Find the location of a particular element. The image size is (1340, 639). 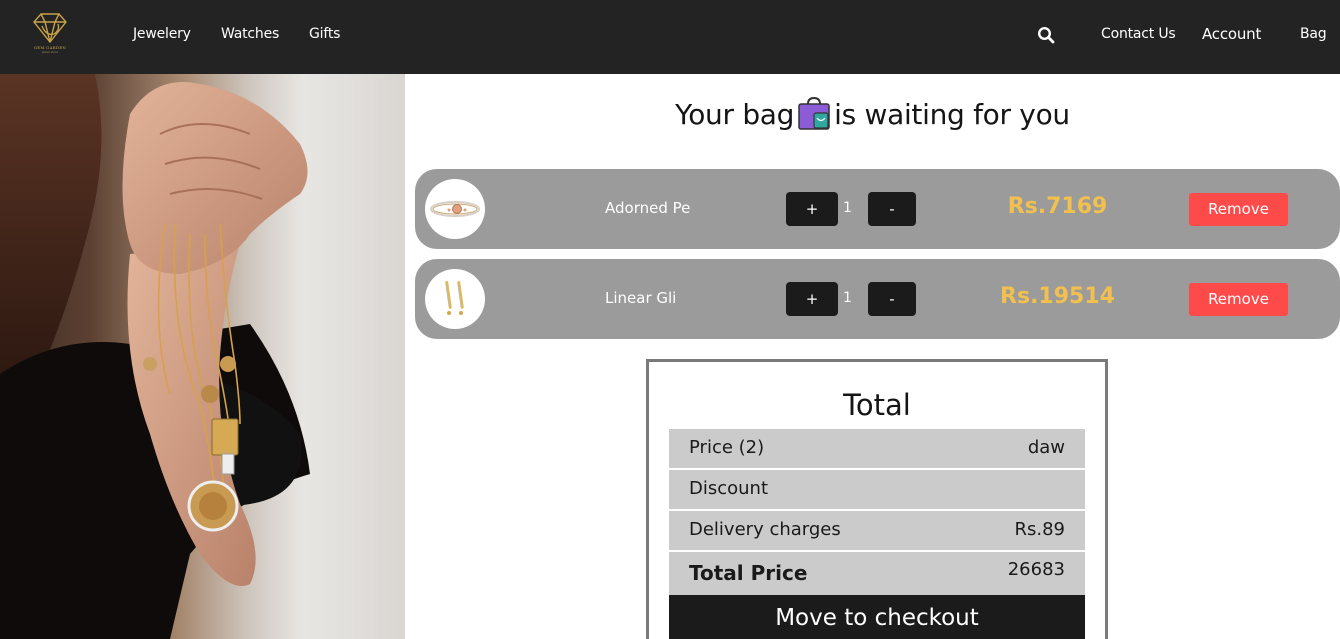

diamond-logo-icon is located at coordinates (50, 28).